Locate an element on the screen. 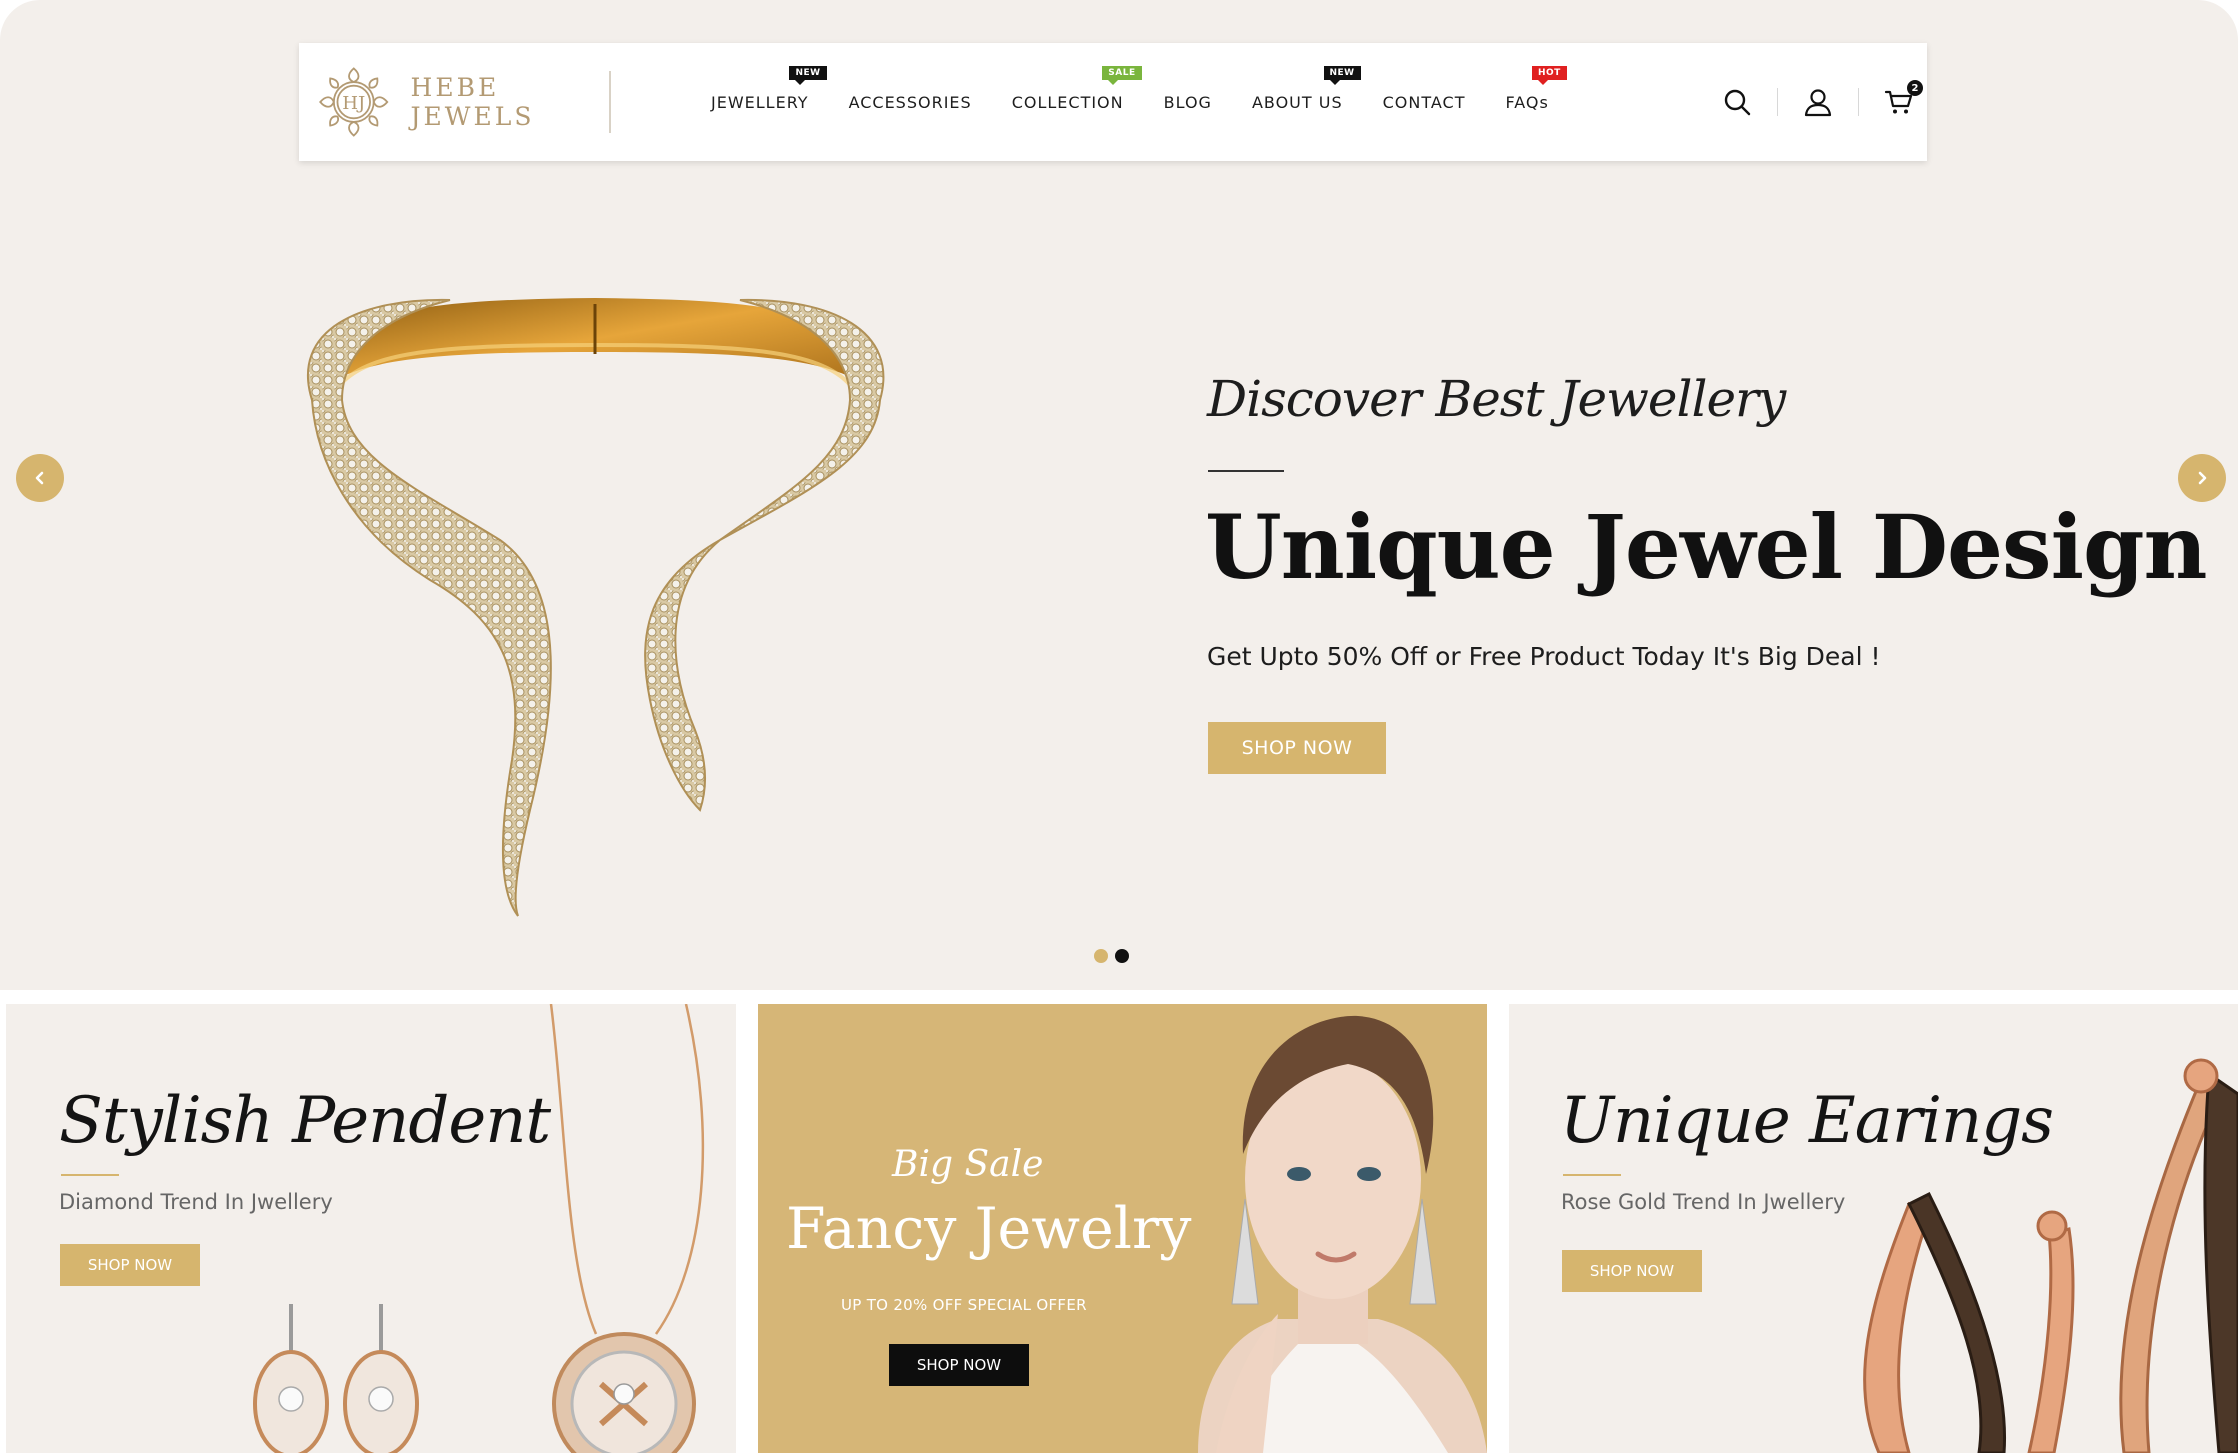 This screenshot has height=1453, width=2238. necklace-product-image is located at coordinates (595, 607).